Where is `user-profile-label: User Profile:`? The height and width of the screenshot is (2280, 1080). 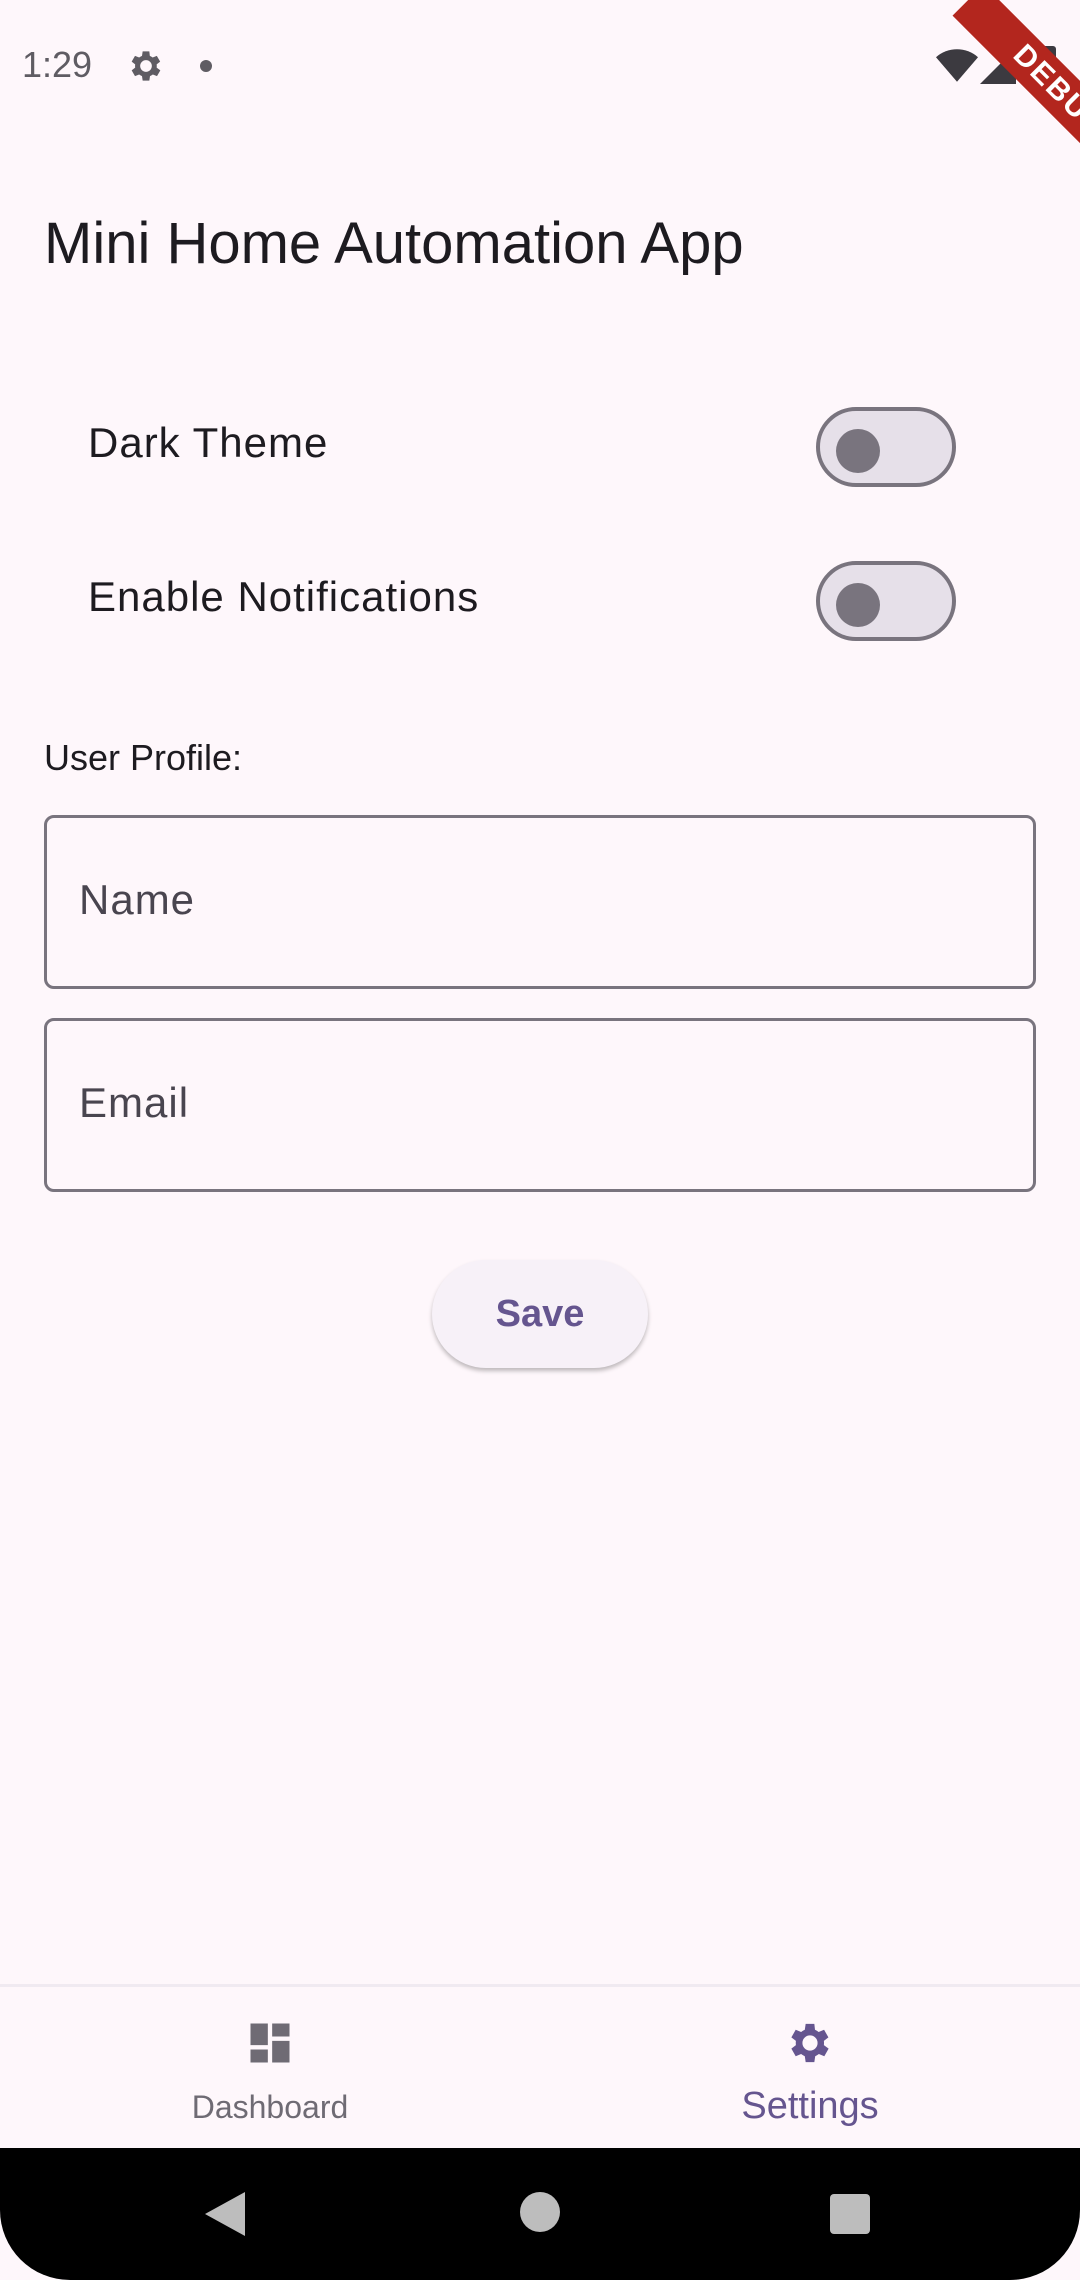
user-profile-label: User Profile: is located at coordinates (143, 757).